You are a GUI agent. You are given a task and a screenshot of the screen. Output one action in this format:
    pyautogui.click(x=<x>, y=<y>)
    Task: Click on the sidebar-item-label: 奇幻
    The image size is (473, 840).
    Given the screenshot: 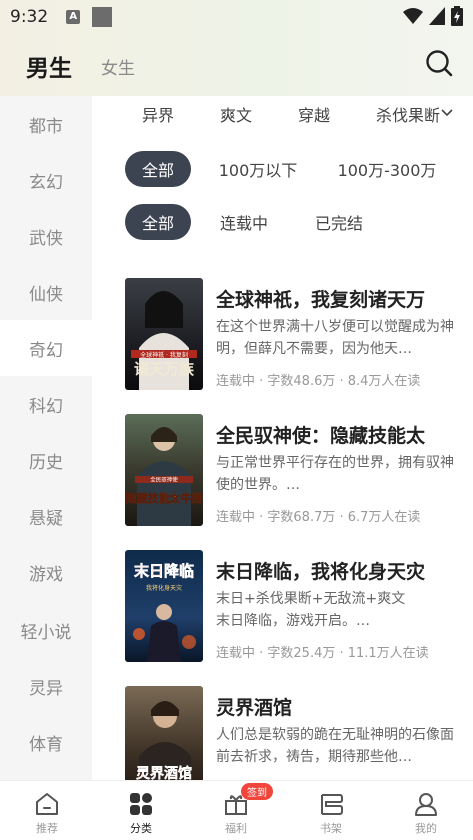 What is the action you would take?
    pyautogui.click(x=46, y=350)
    